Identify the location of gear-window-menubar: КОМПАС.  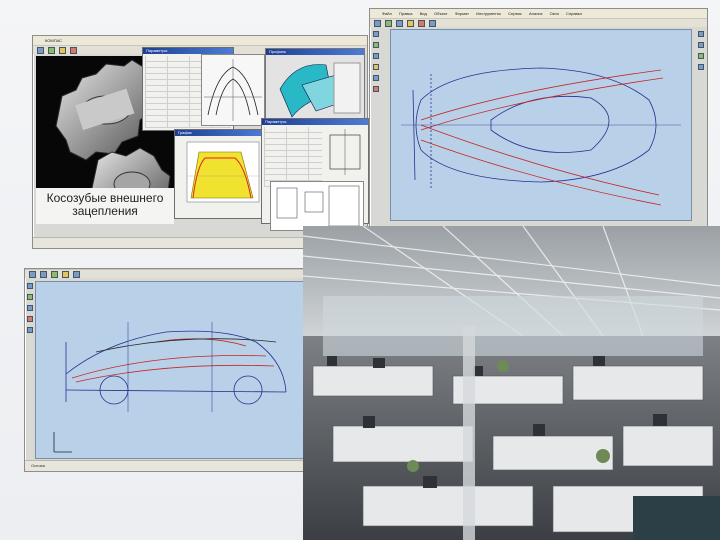
(200, 40).